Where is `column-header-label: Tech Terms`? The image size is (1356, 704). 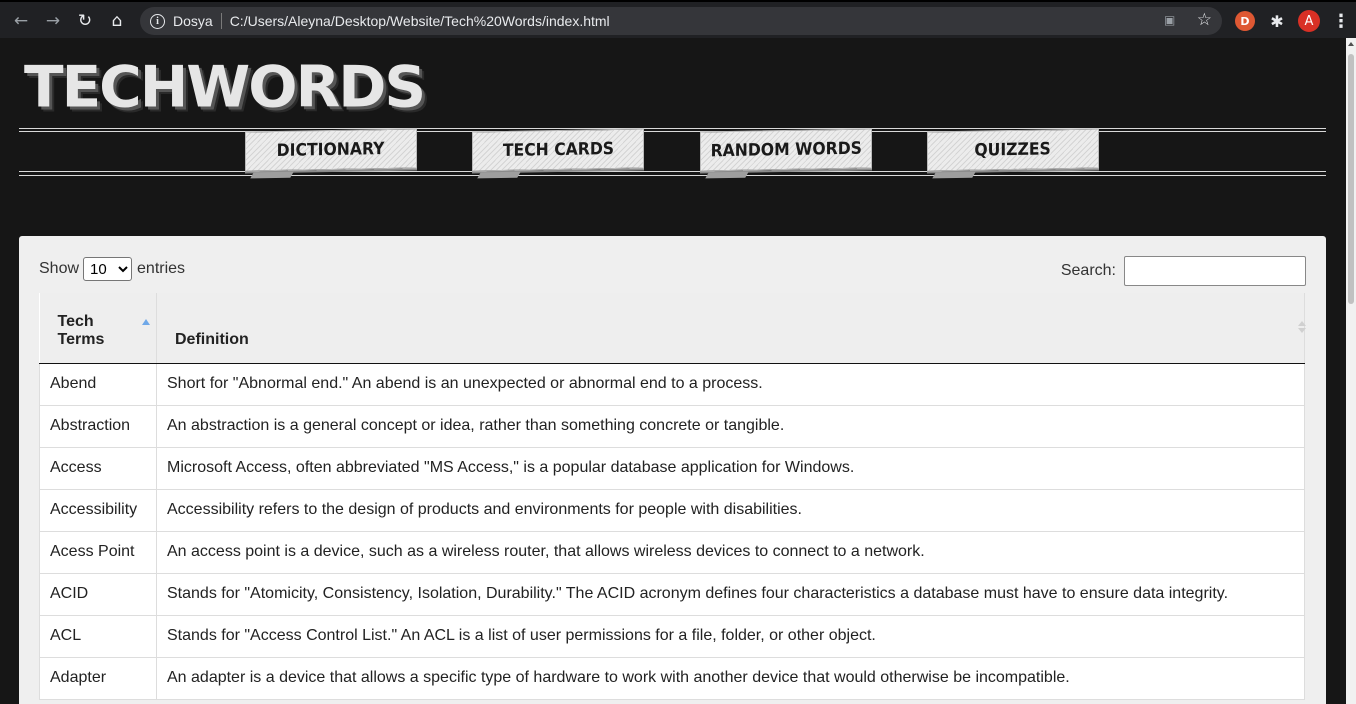 column-header-label: Tech Terms is located at coordinates (81, 330).